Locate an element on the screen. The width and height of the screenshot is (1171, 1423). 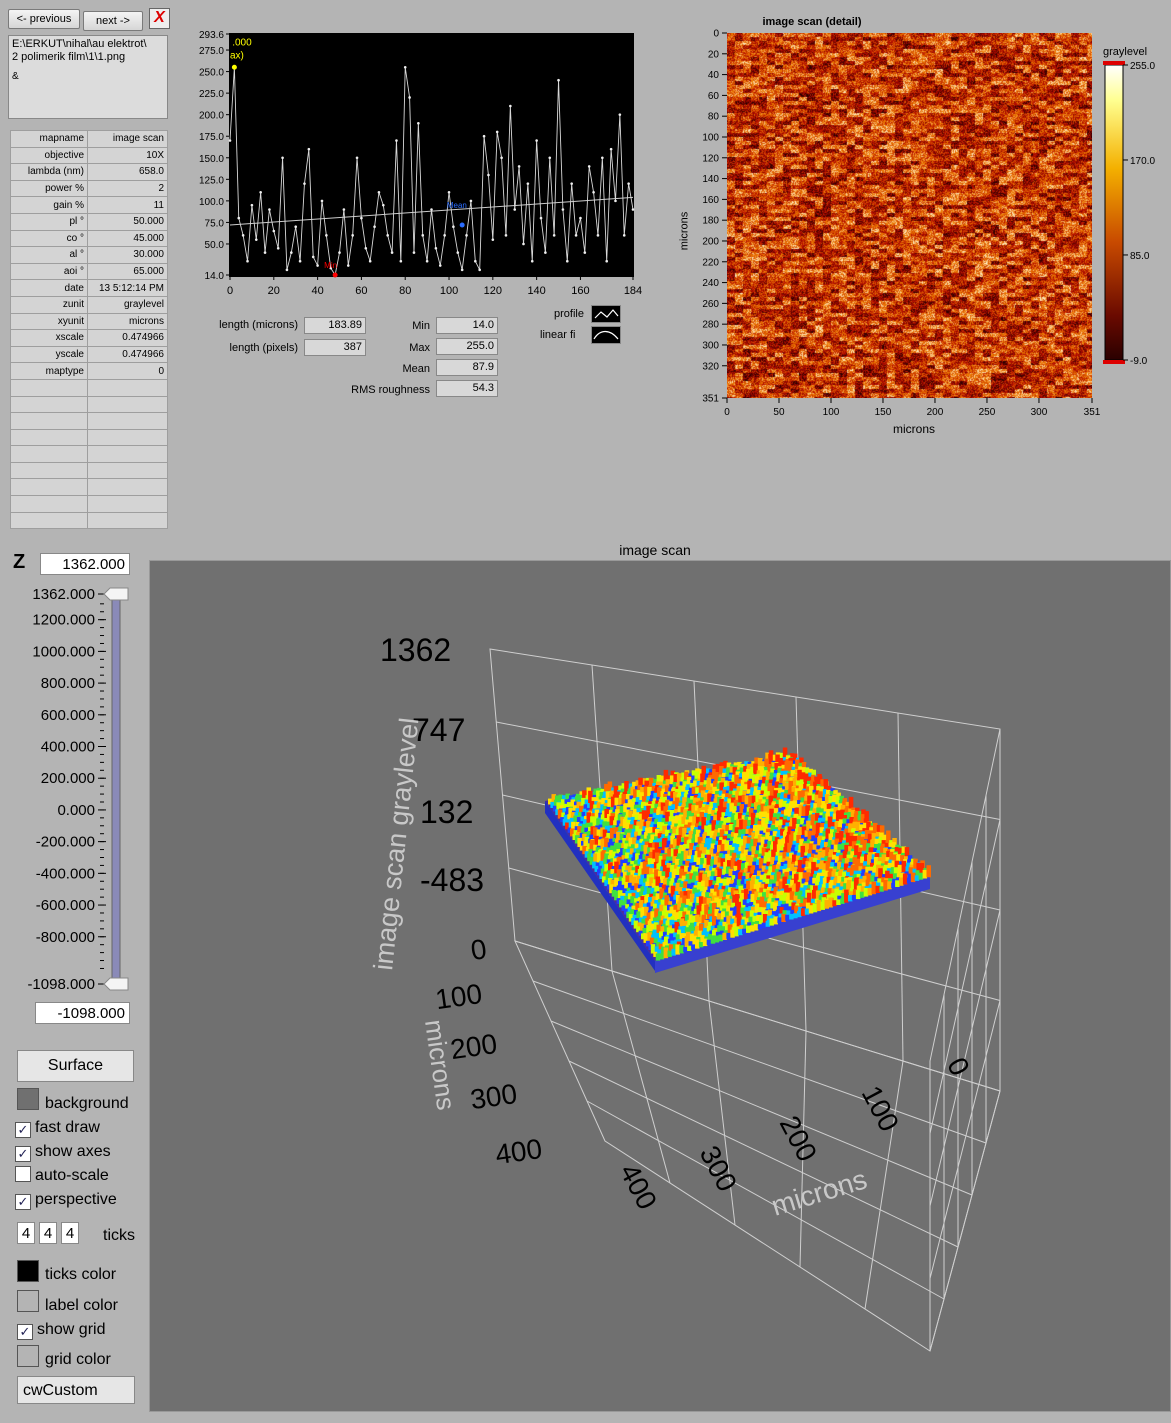
show-grid-checkbox: ✓ show grid is located at coordinates (61, 1330).